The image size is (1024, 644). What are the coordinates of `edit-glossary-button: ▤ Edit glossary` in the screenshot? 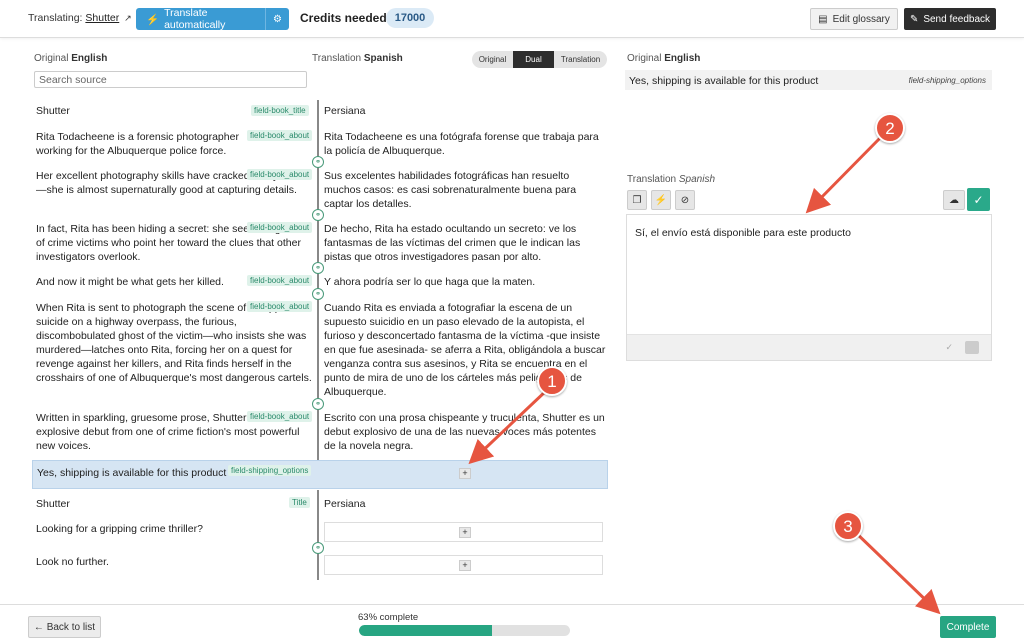 It's located at (854, 19).